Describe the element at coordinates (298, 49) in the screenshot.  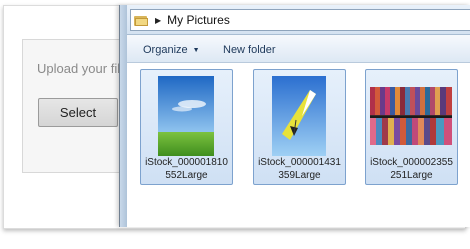
I see `dialog-toolbar: Organize ▼ New folder` at that location.